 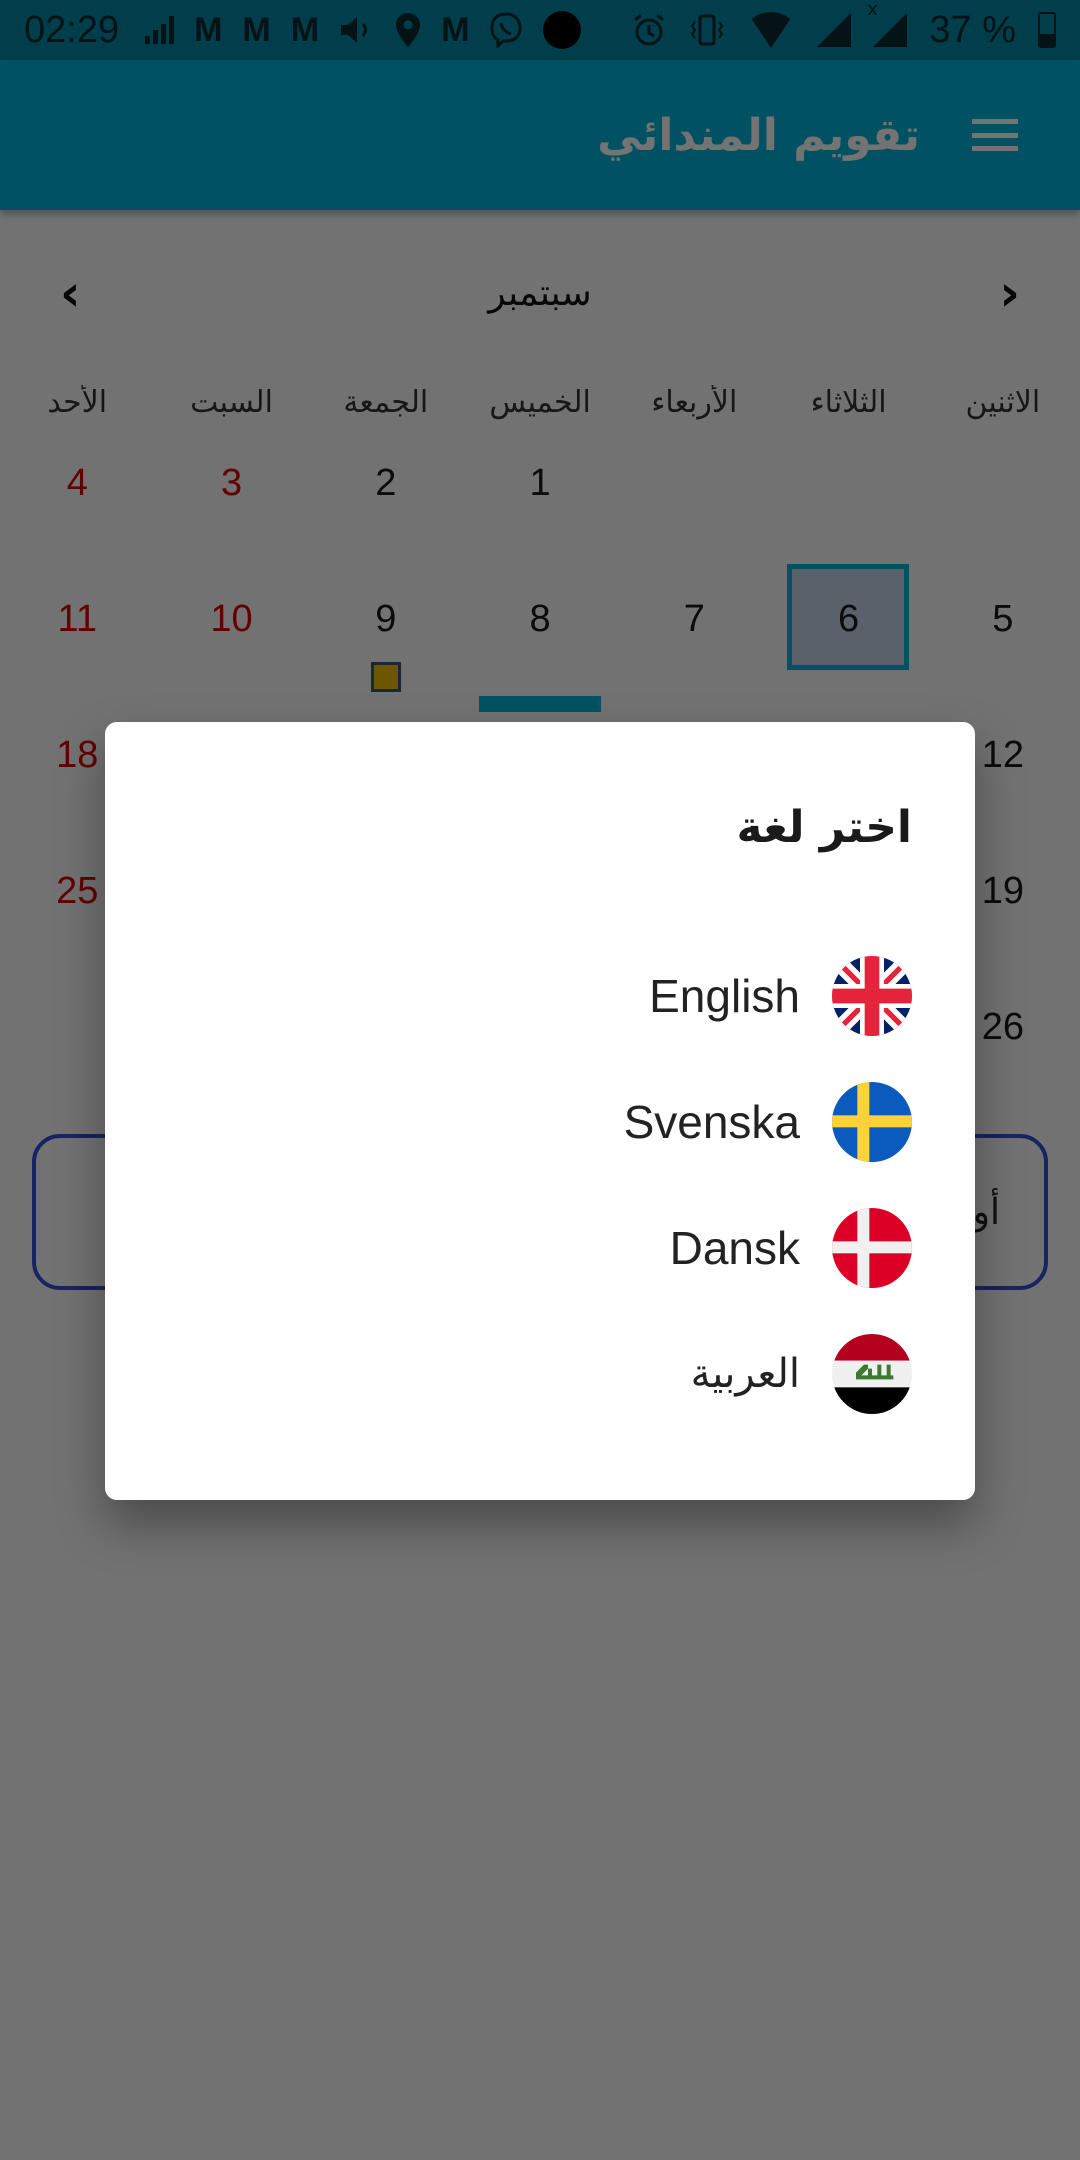 What do you see at coordinates (824, 827) in the screenshot?
I see `dialog-title: اختر لغة` at bounding box center [824, 827].